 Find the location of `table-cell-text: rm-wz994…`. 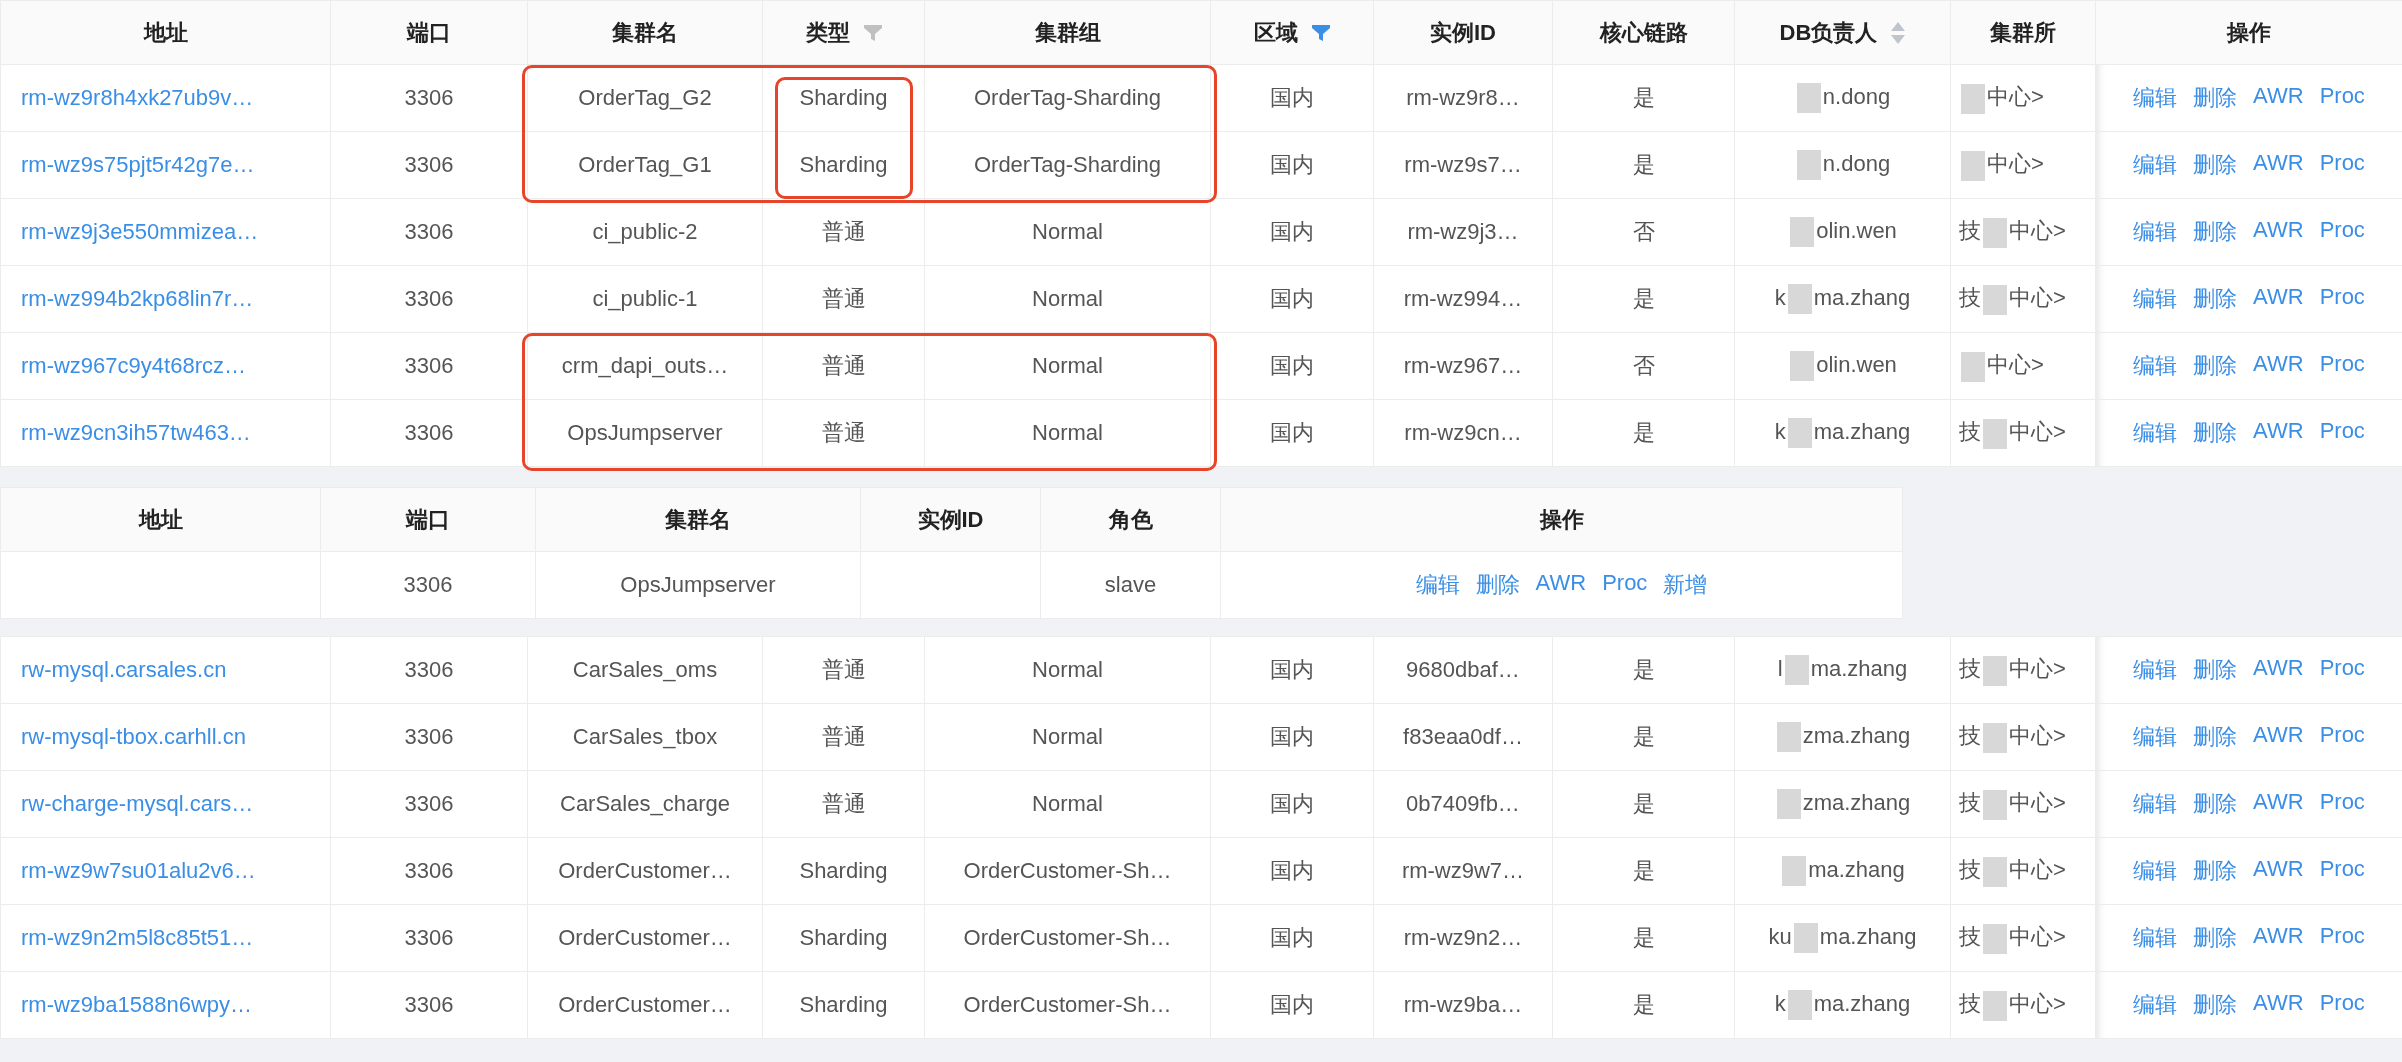

table-cell-text: rm-wz994… is located at coordinates (1463, 298).